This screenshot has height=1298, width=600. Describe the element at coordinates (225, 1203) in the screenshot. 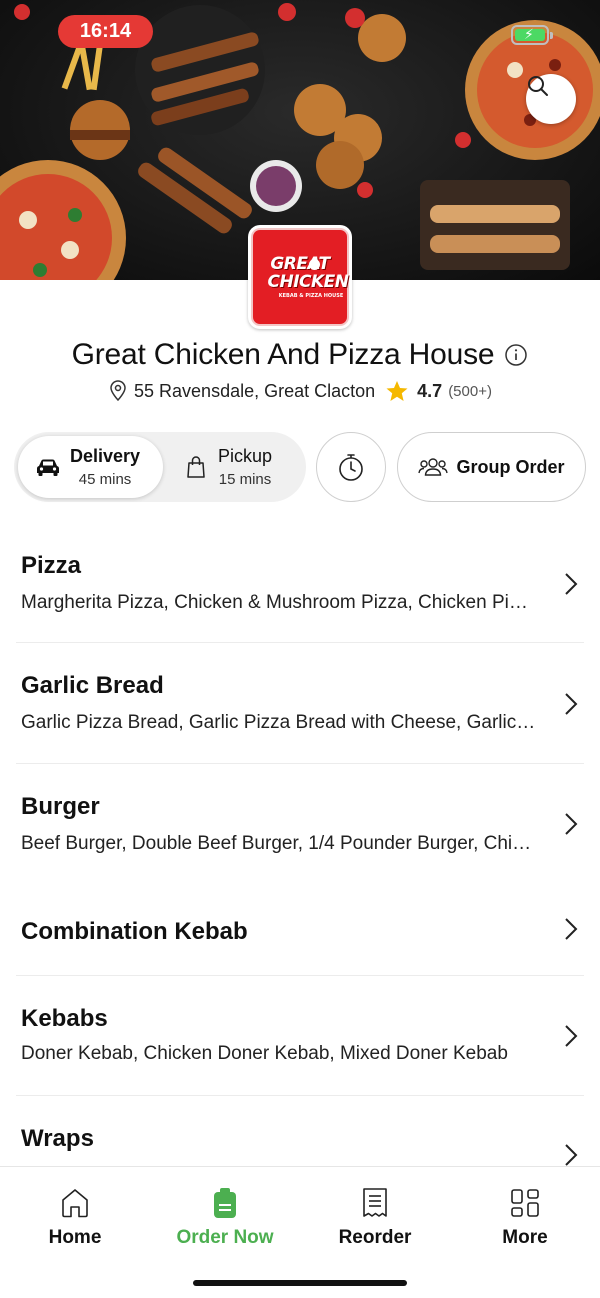

I see `order-bag-icon` at that location.